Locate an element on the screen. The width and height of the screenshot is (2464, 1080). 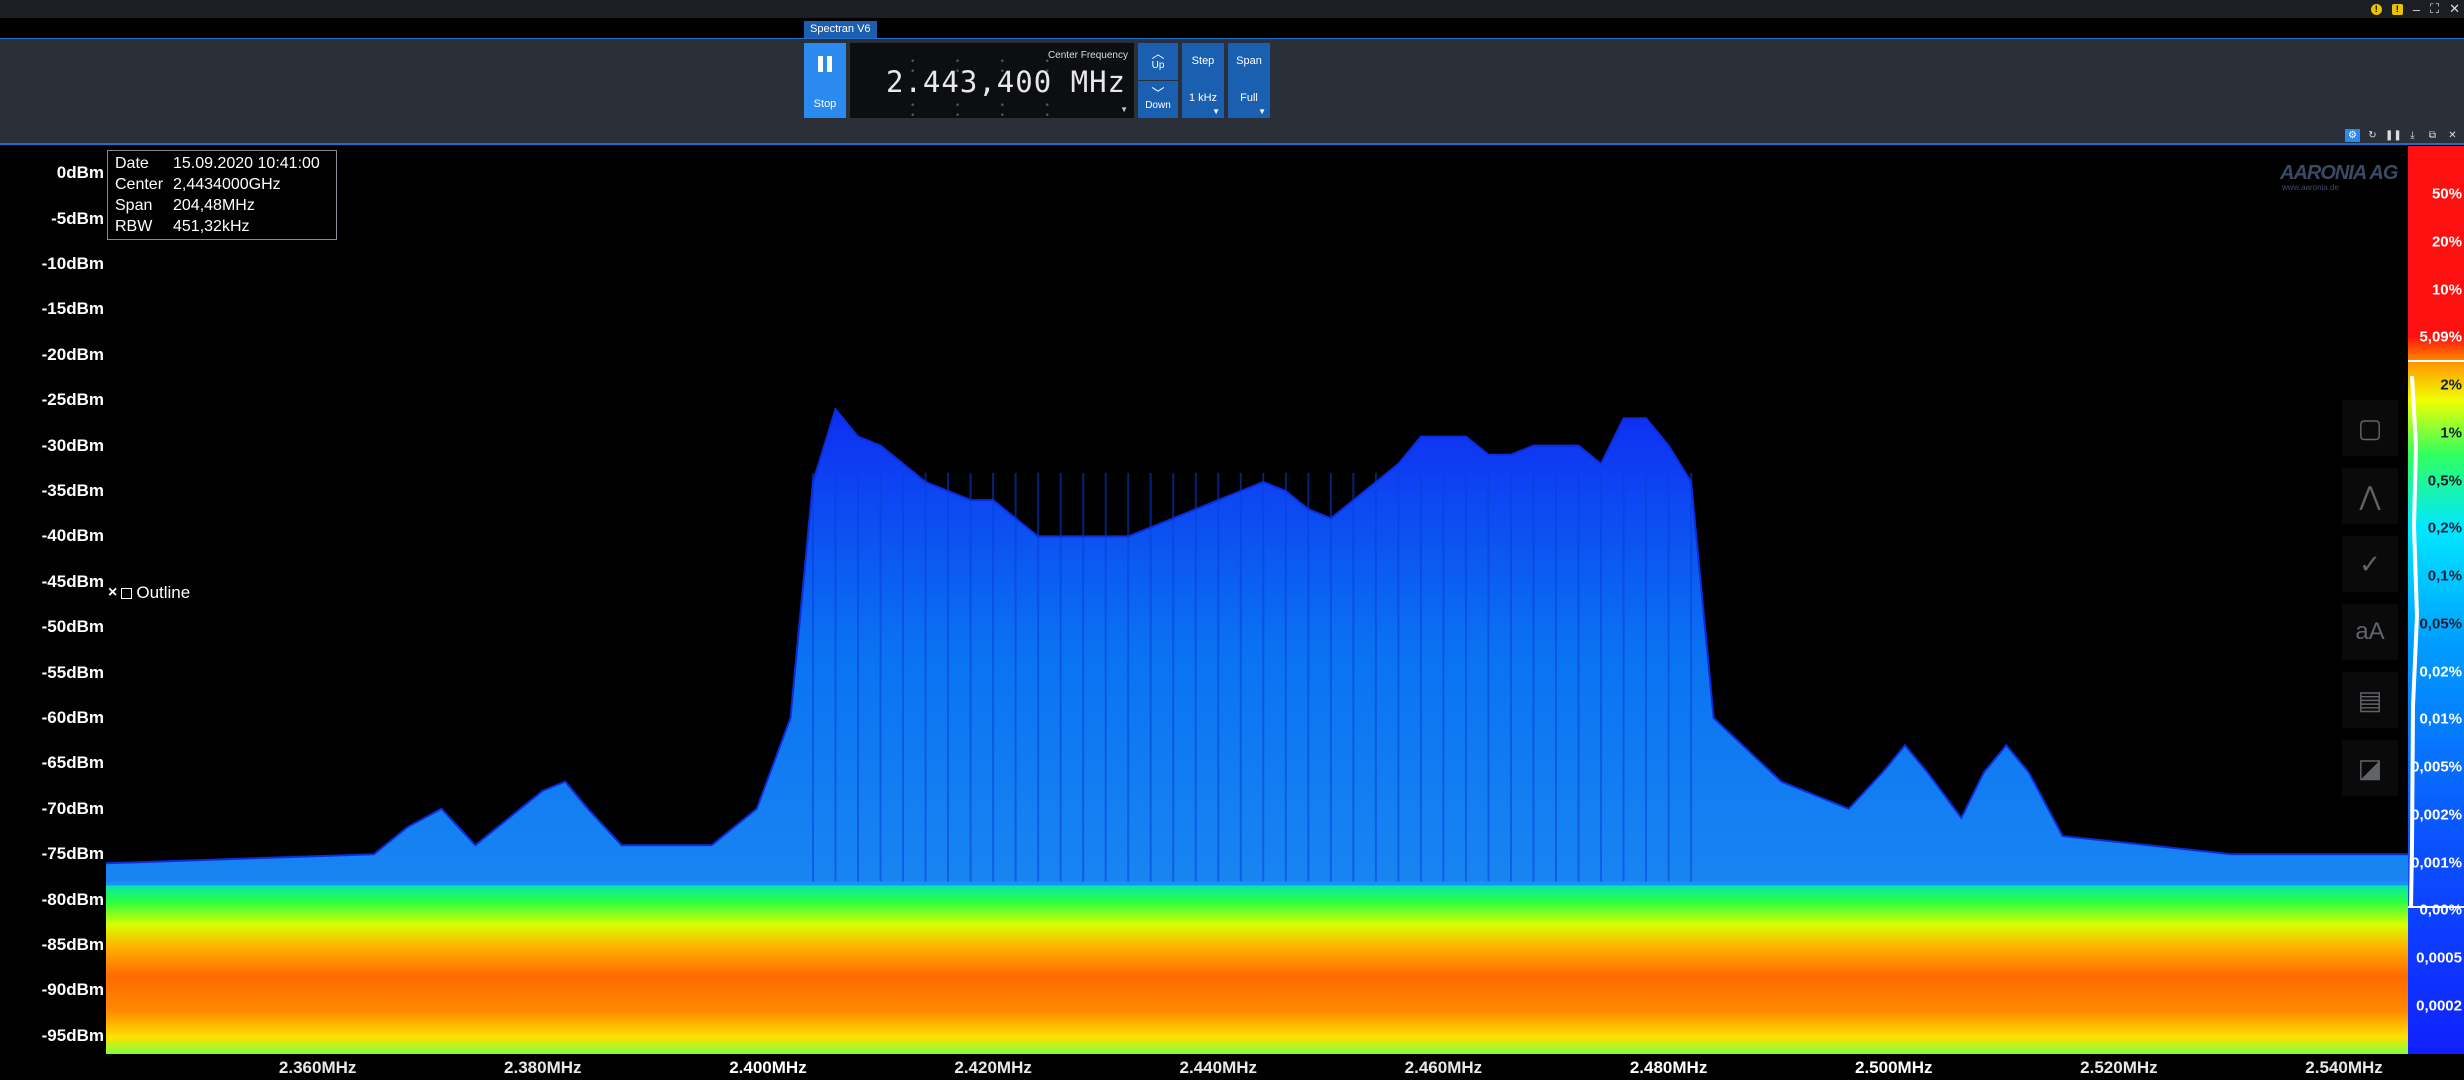
digit-dots-bottom: • • • • • • • • is located at coordinates (988, 111).